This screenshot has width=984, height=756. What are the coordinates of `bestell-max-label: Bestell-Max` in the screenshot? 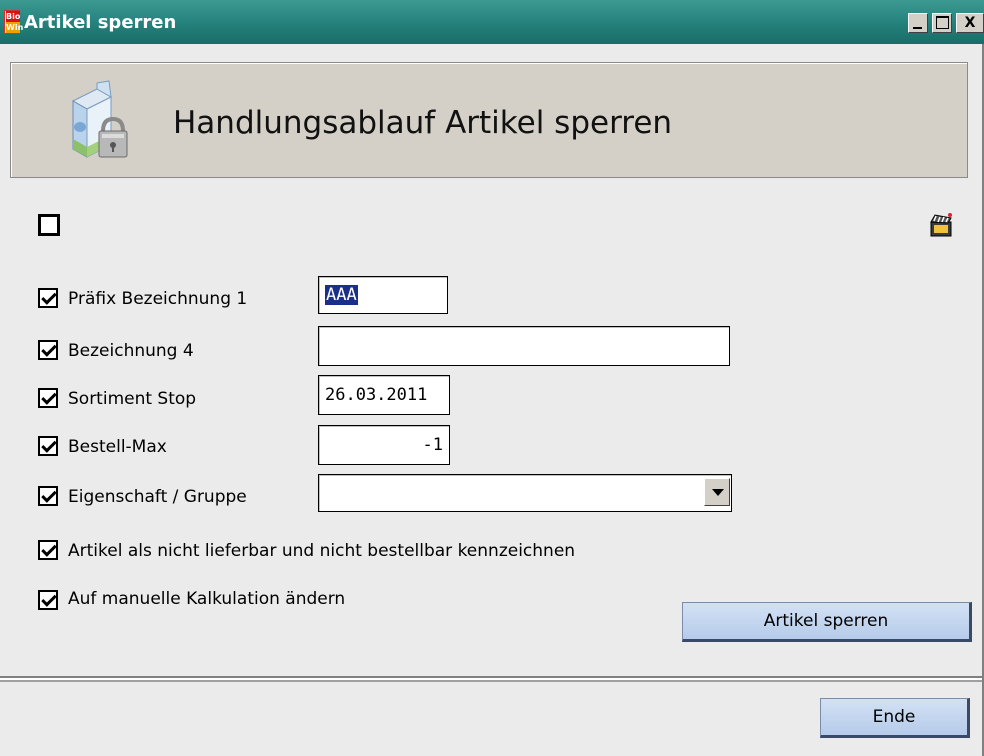 It's located at (117, 447).